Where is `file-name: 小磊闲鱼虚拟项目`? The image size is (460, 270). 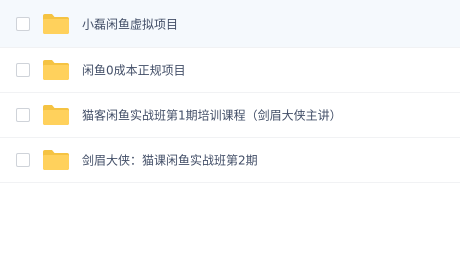 file-name: 小磊闲鱼虚拟项目 is located at coordinates (130, 23).